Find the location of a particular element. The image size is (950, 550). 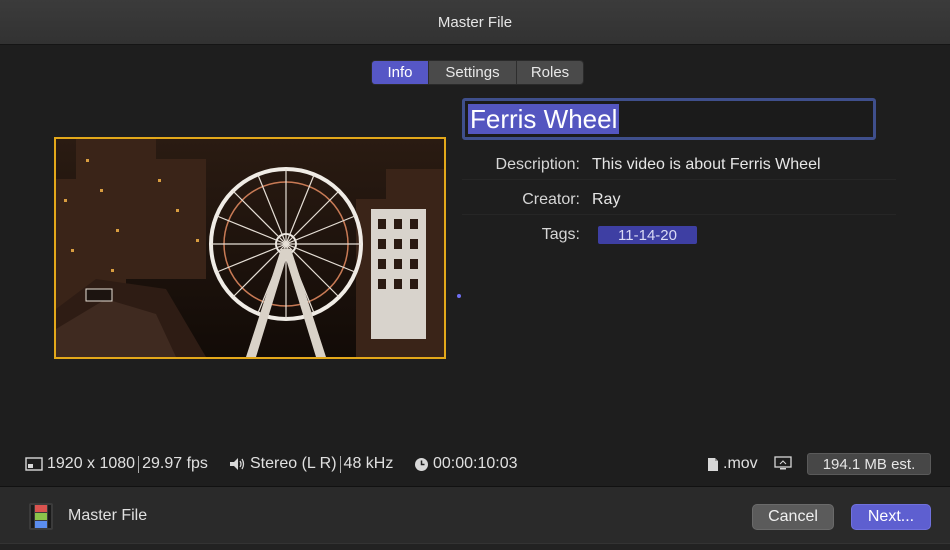

creator-label: Creator: is located at coordinates (551, 199).